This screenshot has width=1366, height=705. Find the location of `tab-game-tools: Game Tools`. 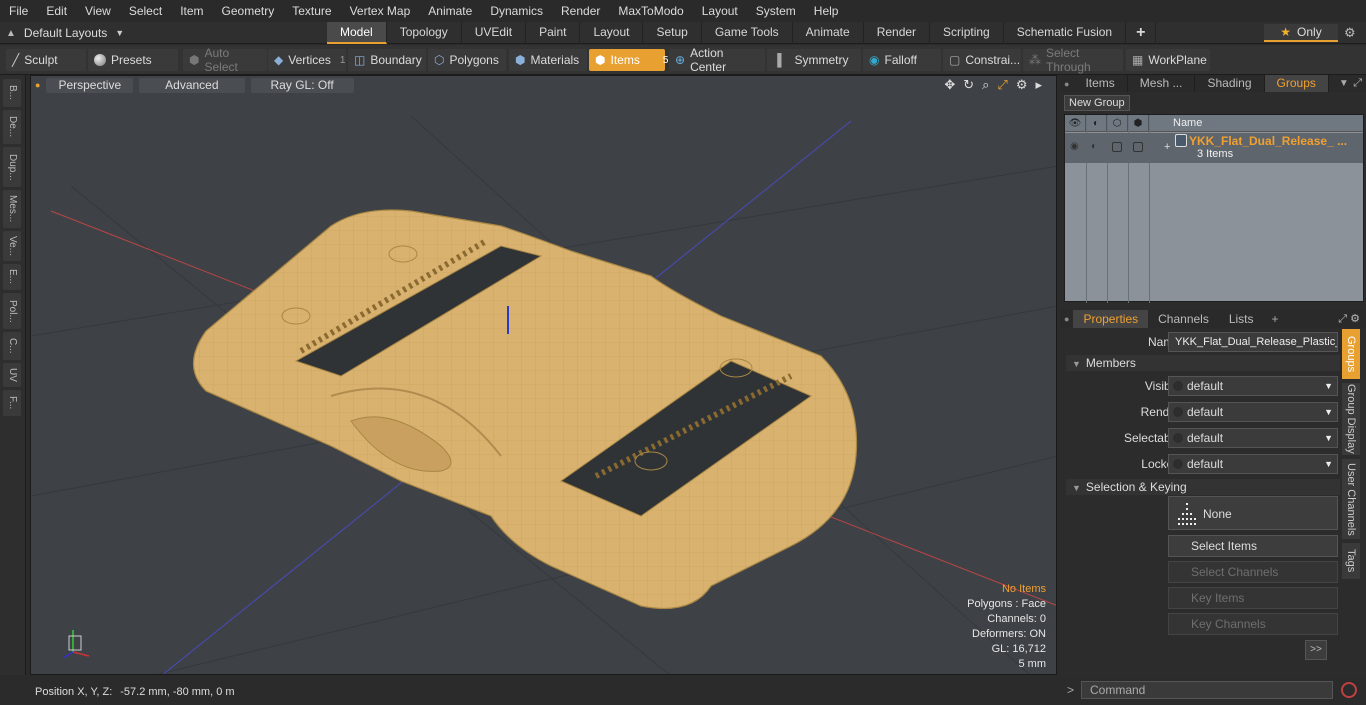

tab-game-tools: Game Tools is located at coordinates (747, 33).